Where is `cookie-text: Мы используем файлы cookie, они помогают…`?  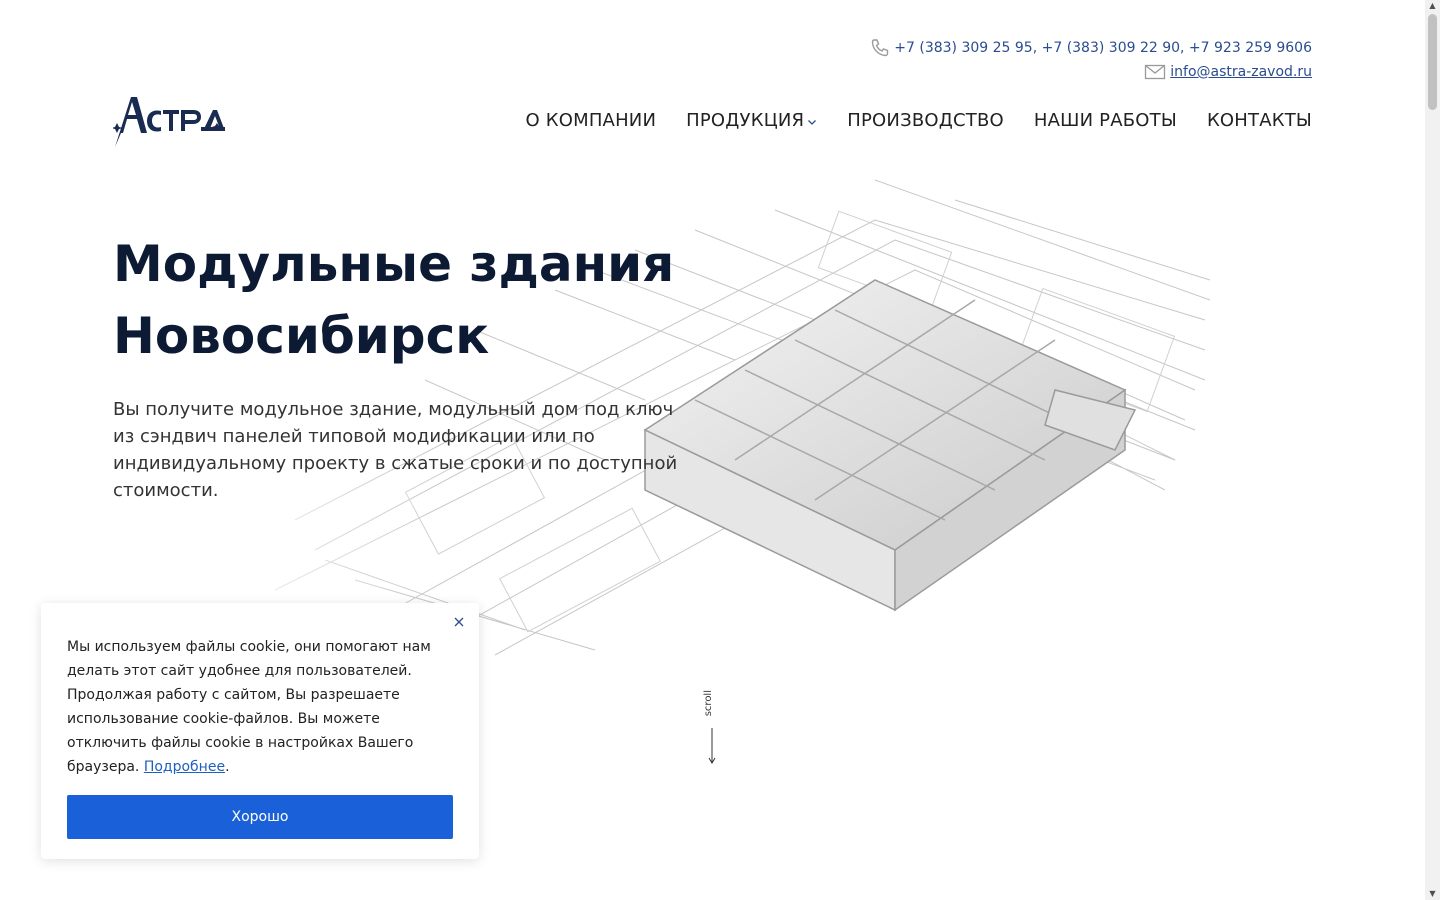 cookie-text: Мы используем файлы cookie, они помогают… is located at coordinates (262, 707).